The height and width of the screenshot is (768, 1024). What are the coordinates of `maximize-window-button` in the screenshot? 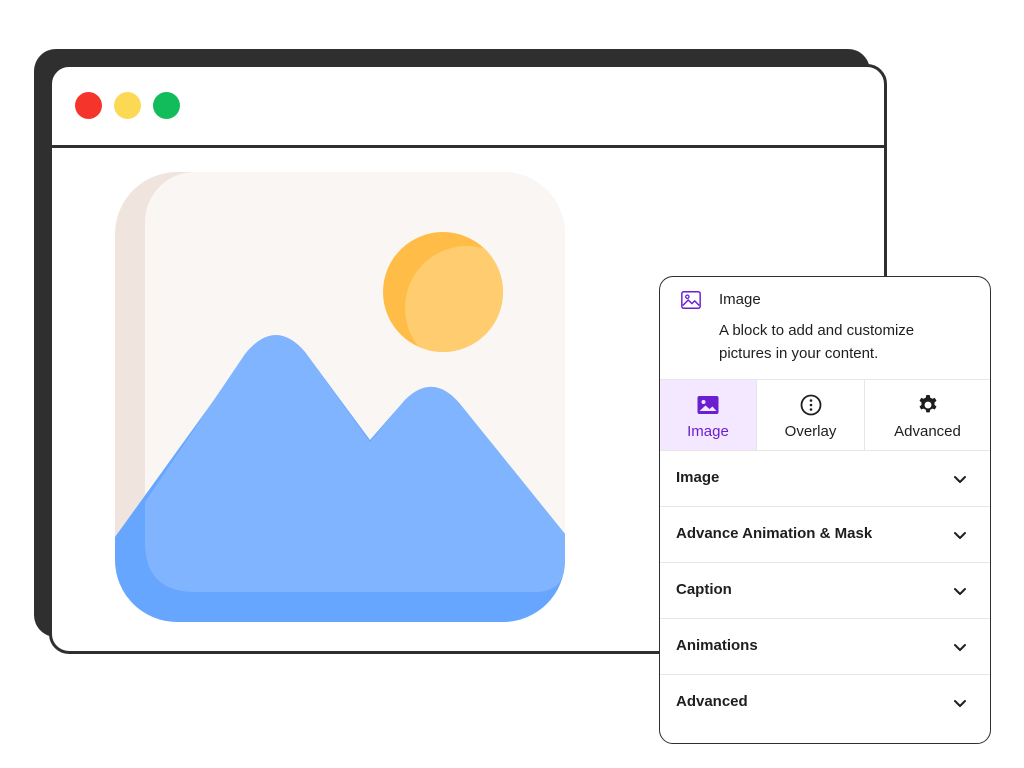 It's located at (166, 105).